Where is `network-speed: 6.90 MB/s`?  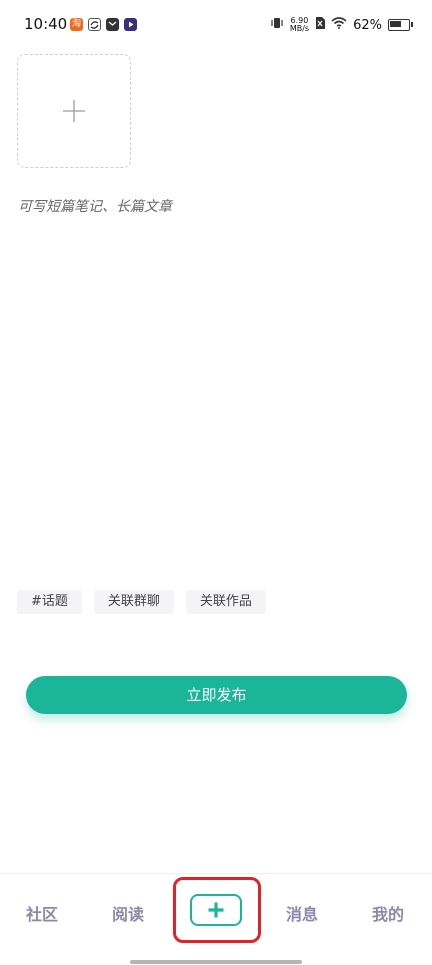
network-speed: 6.90 MB/s is located at coordinates (299, 25).